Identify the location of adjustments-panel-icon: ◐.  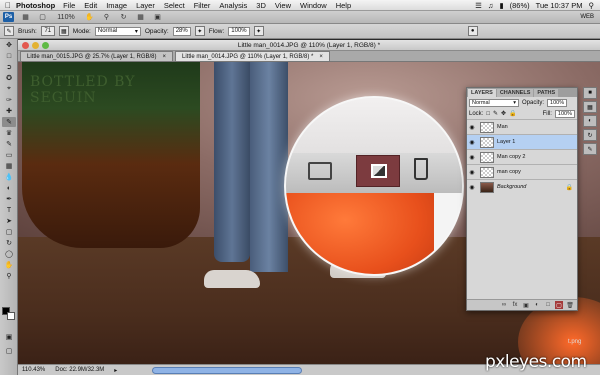
(590, 121).